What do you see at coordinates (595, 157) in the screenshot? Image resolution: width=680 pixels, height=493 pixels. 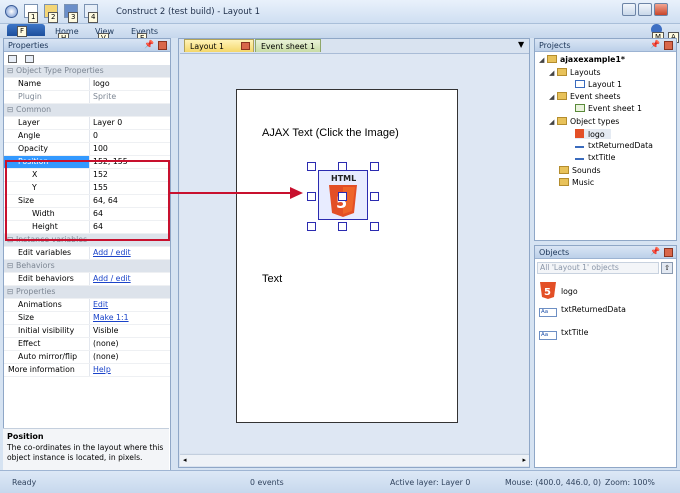 I see `tree-txt-title: txtTitle` at bounding box center [595, 157].